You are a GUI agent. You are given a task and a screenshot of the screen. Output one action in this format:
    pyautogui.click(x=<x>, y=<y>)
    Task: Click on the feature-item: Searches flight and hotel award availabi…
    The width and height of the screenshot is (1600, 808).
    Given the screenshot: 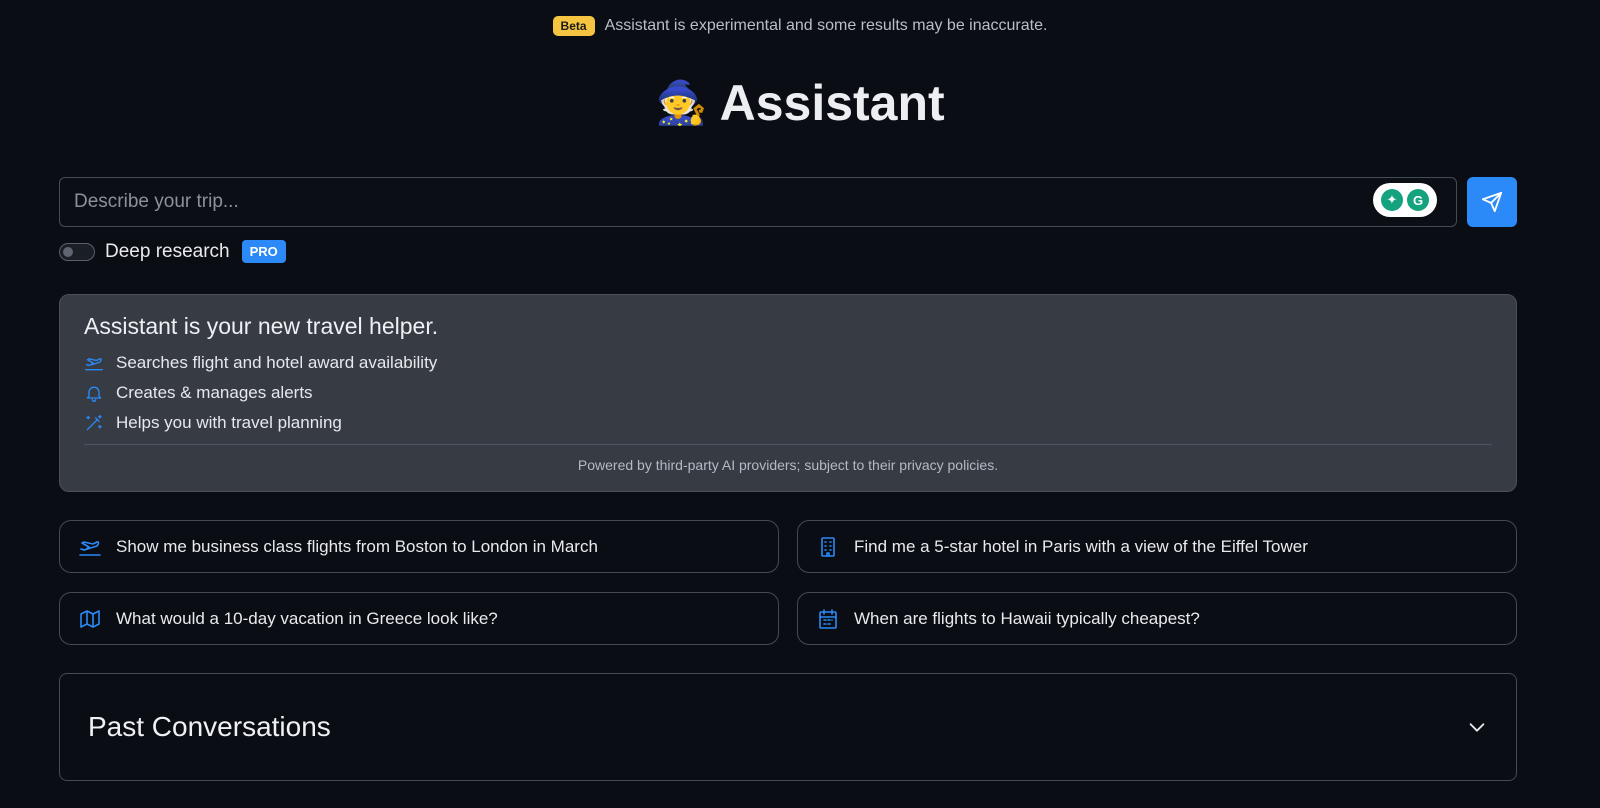 What is the action you would take?
    pyautogui.click(x=788, y=363)
    